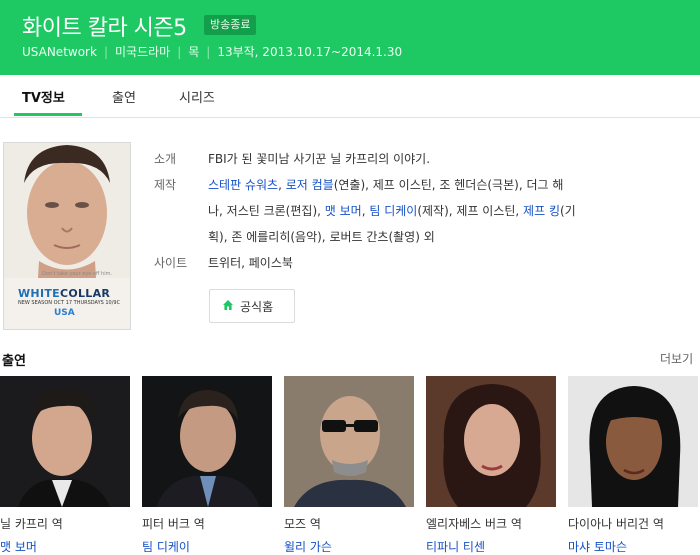  What do you see at coordinates (124, 96) in the screenshot?
I see `tab-cast: 출연` at bounding box center [124, 96].